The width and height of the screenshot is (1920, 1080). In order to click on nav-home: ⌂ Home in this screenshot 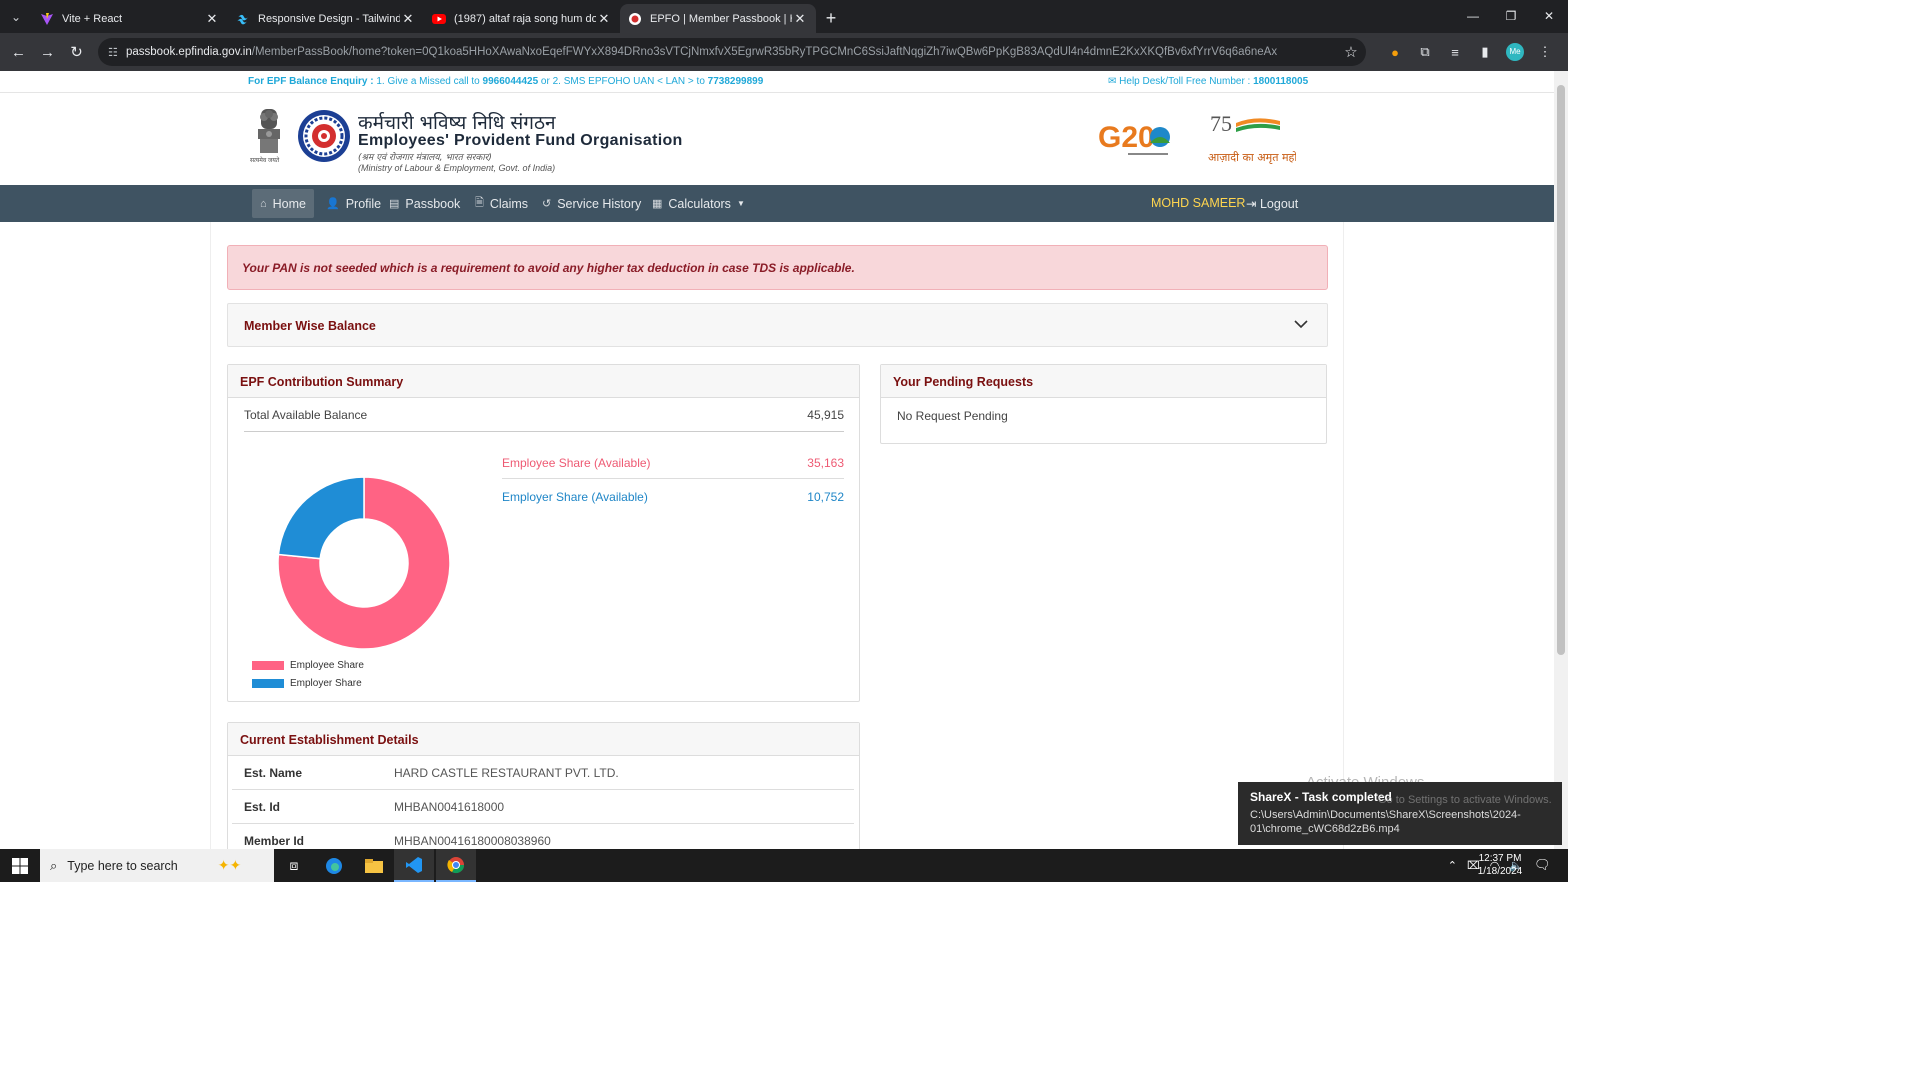, I will do `click(283, 203)`.